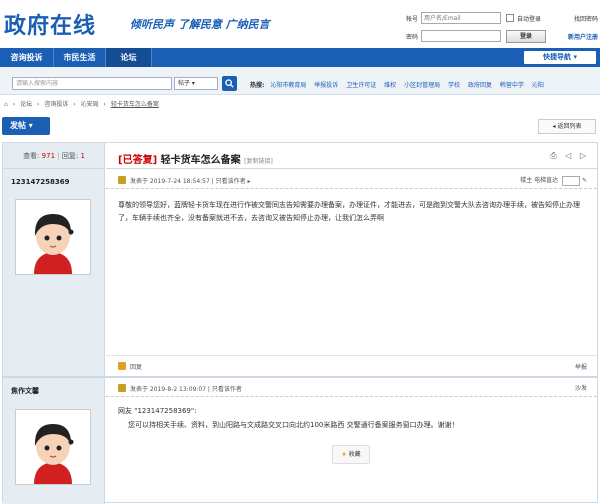 This screenshot has width=600, height=504. Describe the element at coordinates (538, 85) in the screenshot. I see `hot-search-item: 沁阳` at that location.